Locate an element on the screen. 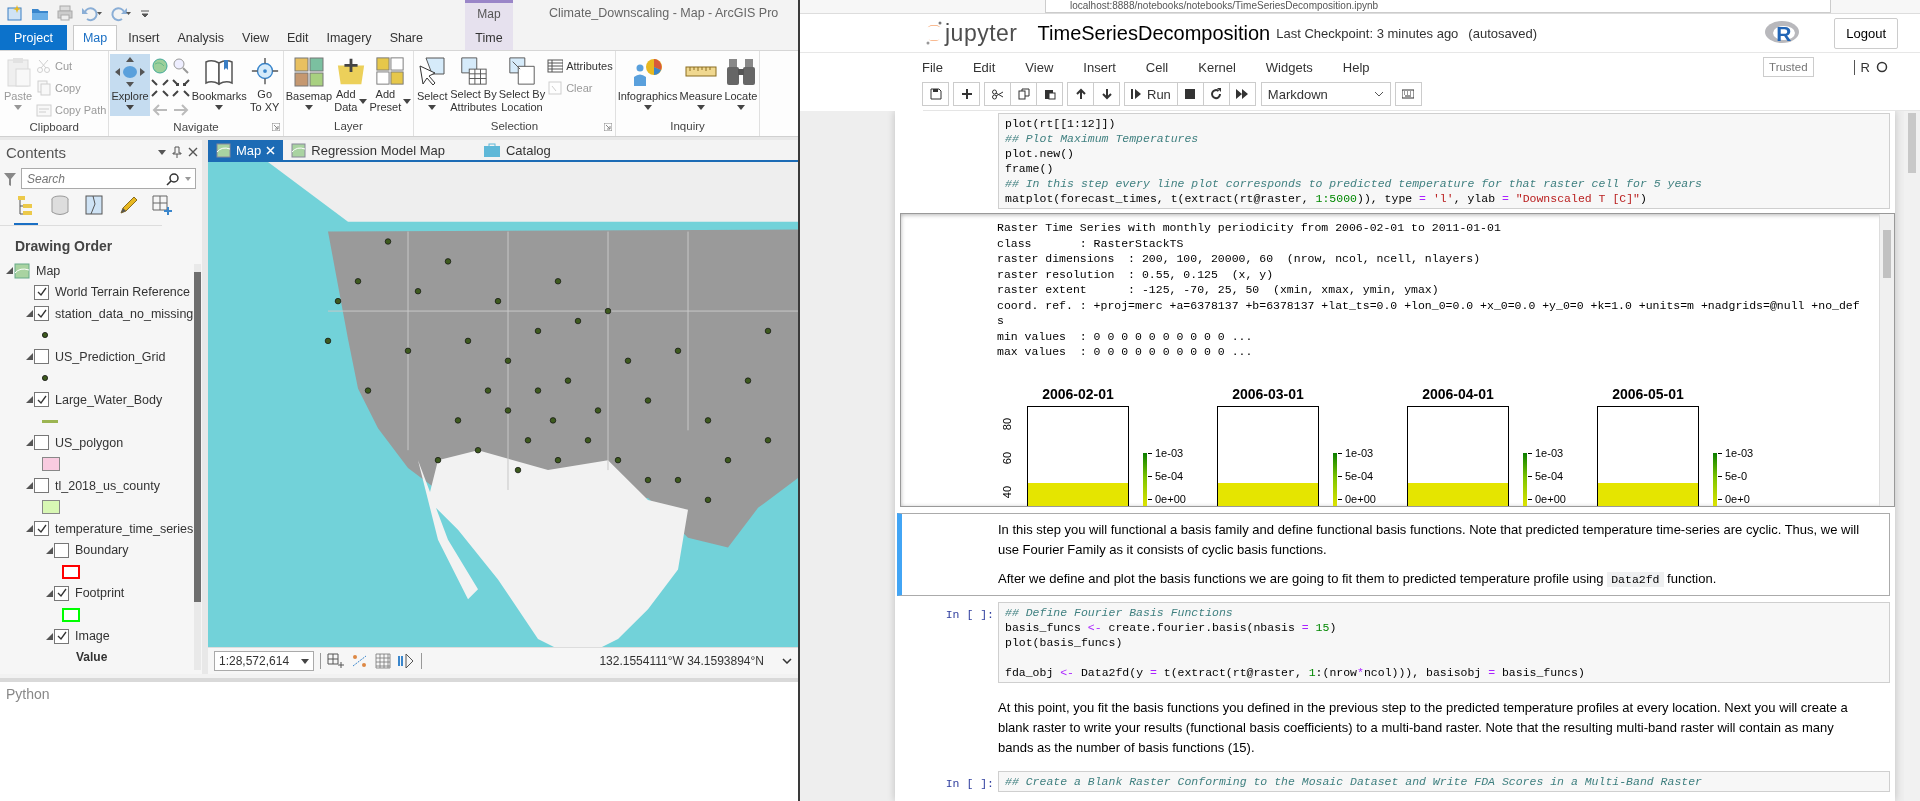 This screenshot has height=801, width=1920. ribbon-tab: Insert is located at coordinates (144, 37).